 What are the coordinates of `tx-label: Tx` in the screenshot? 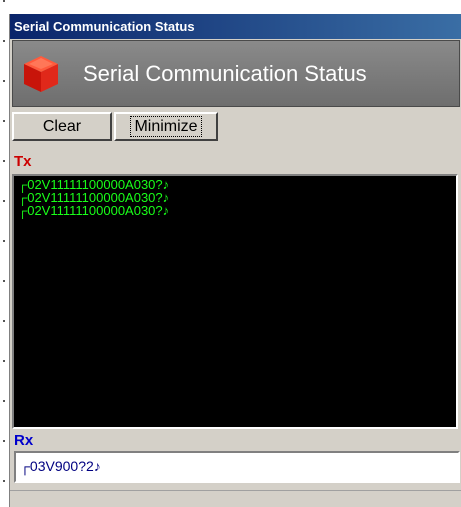 It's located at (23, 161).